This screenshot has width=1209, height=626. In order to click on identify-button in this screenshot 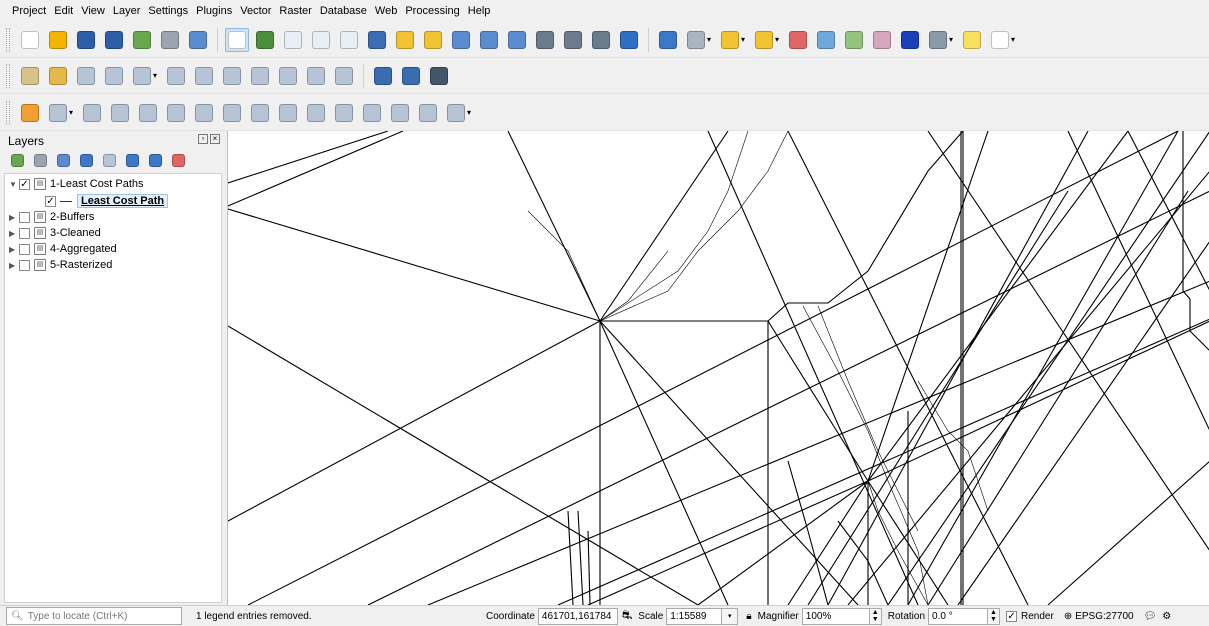, I will do `click(668, 40)`.